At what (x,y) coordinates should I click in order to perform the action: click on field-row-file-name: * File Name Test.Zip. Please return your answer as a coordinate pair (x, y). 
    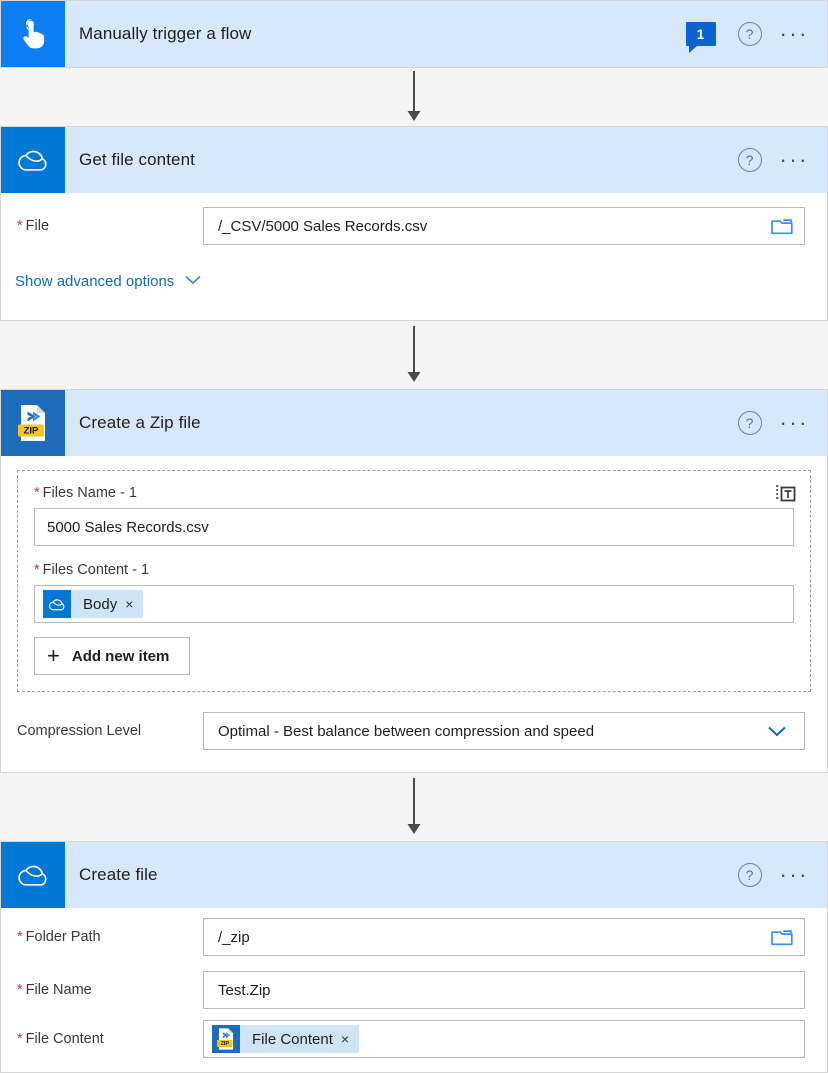
    Looking at the image, I should click on (414, 990).